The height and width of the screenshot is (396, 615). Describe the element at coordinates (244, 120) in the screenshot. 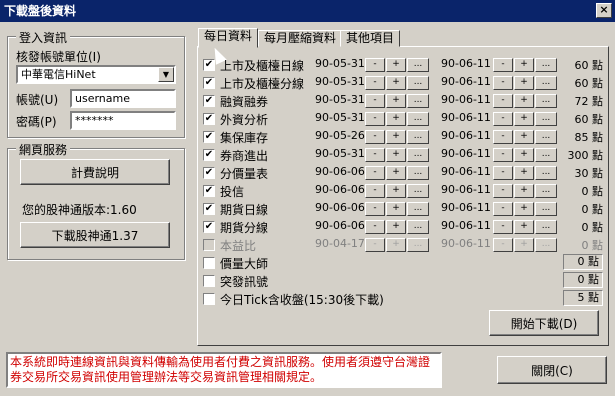

I see `row-label: 外資分析` at that location.